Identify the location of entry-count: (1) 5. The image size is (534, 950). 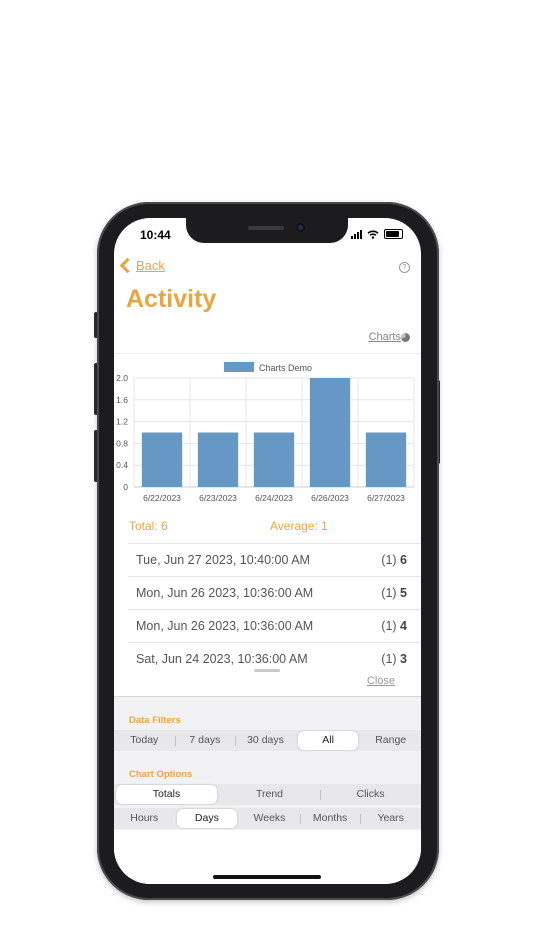
(394, 593).